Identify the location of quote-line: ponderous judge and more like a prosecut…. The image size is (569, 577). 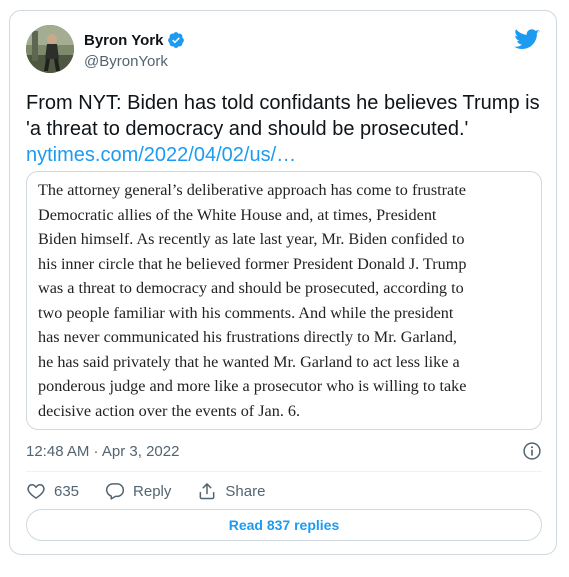
(252, 386).